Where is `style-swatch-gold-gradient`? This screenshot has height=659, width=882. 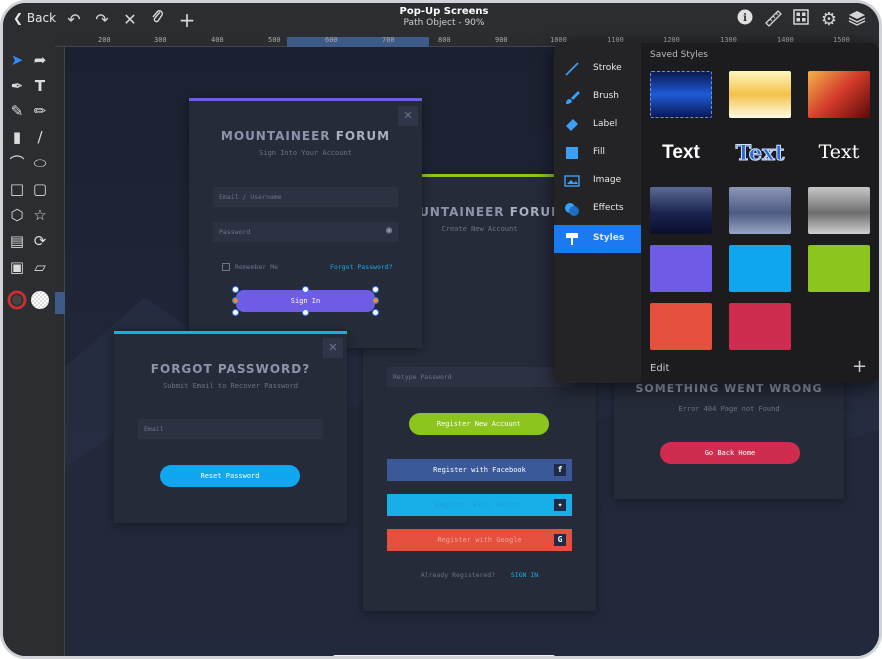
style-swatch-gold-gradient is located at coordinates (760, 94).